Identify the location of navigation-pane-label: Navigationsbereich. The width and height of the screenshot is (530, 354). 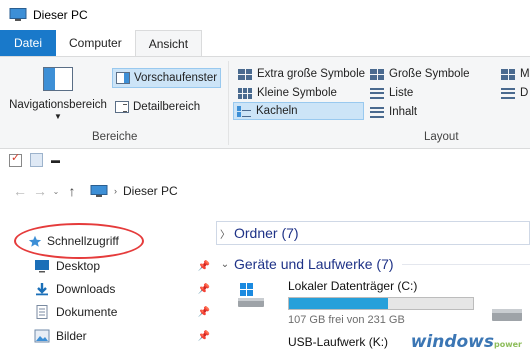
(58, 105).